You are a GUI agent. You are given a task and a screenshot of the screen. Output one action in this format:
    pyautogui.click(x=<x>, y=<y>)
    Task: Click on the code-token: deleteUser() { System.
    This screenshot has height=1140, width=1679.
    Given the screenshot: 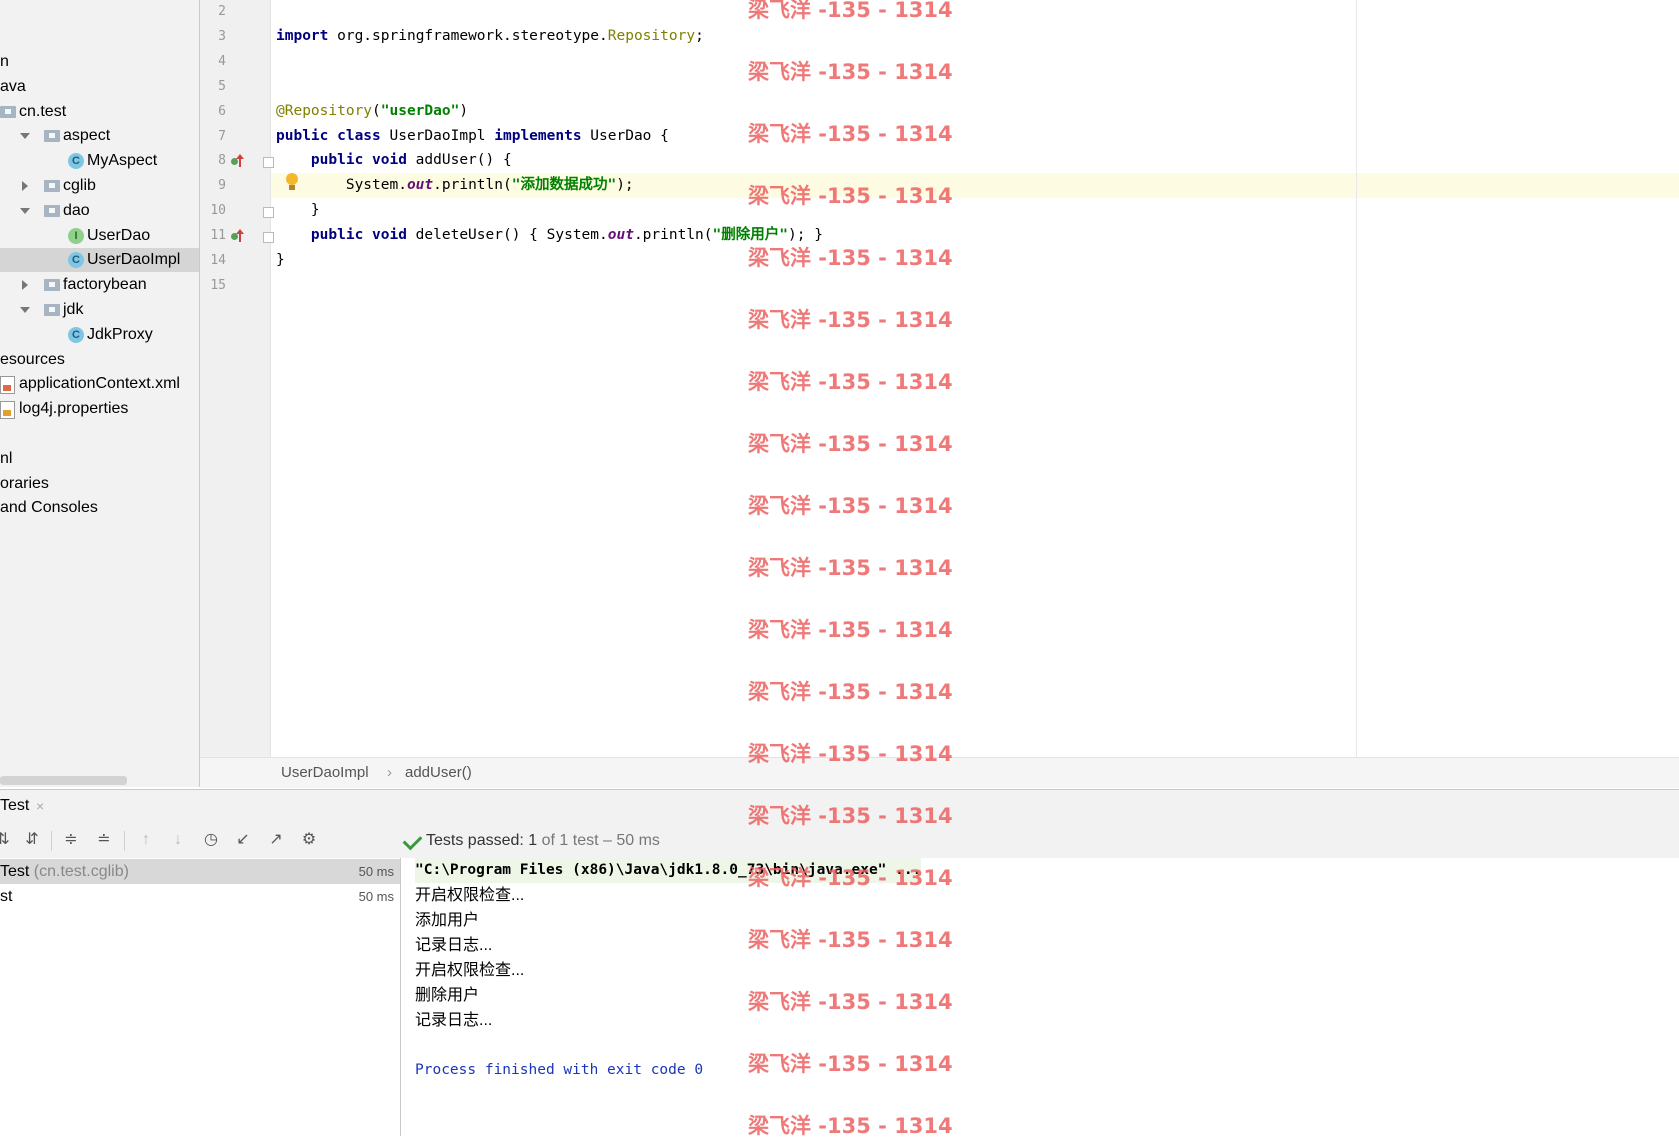 What is the action you would take?
    pyautogui.click(x=507, y=235)
    